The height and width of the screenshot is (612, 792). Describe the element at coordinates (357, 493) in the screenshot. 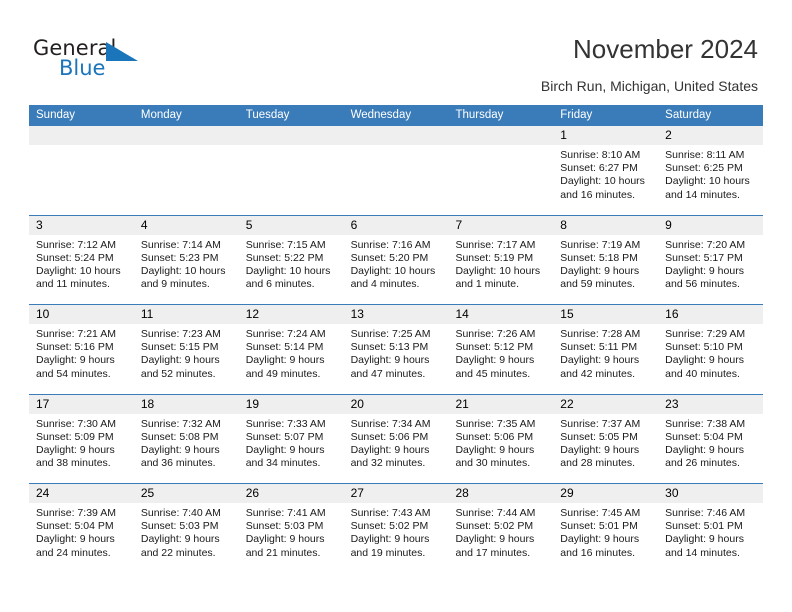

I see `day-number: 27` at that location.